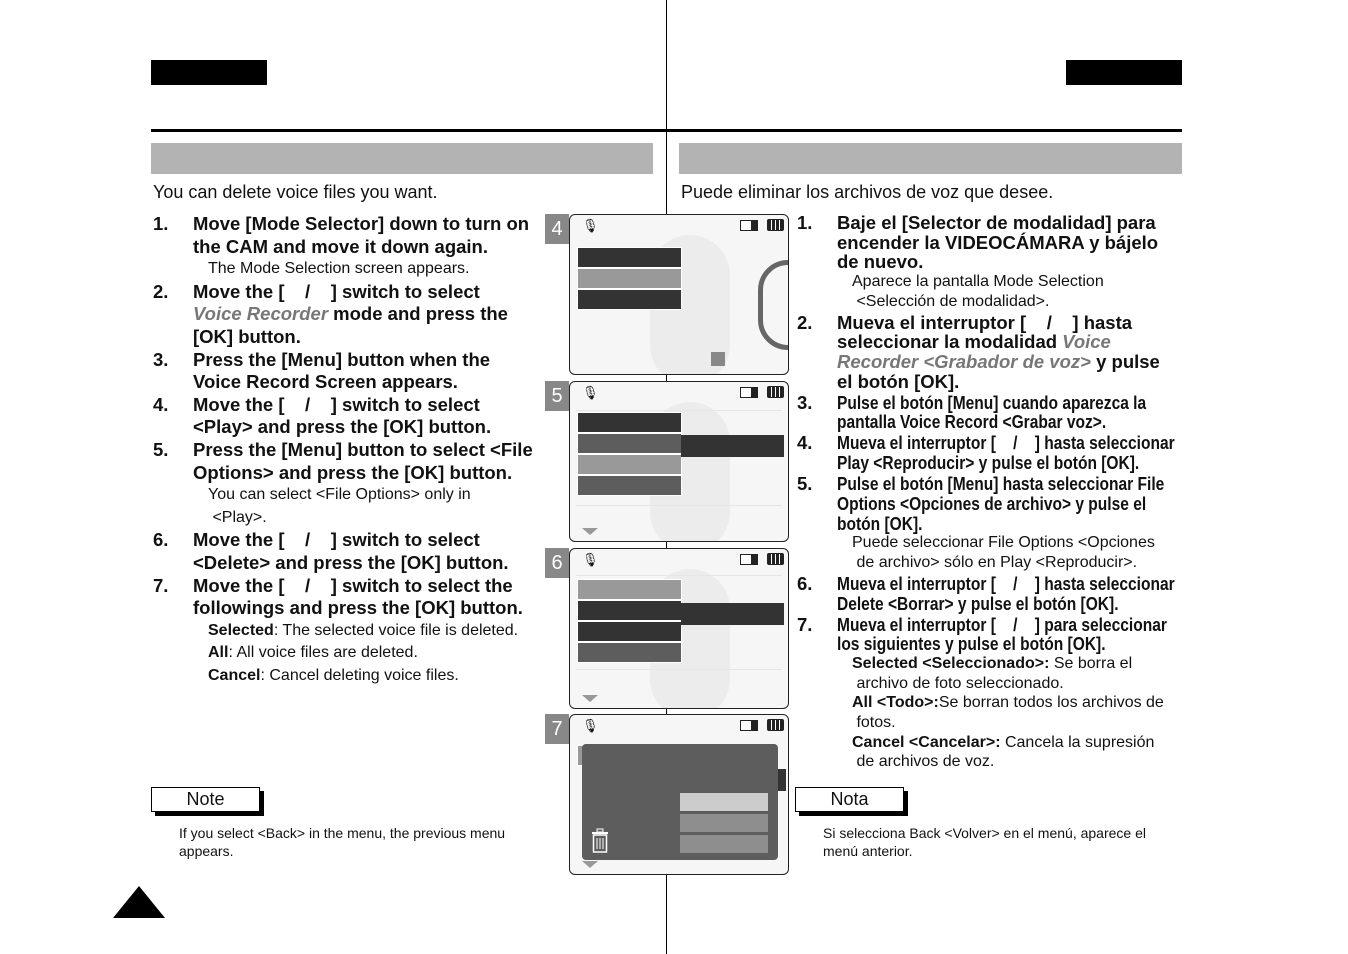  Describe the element at coordinates (345, 495) in the screenshot. I see `step-note-line: You can select <File Options> only in` at that location.